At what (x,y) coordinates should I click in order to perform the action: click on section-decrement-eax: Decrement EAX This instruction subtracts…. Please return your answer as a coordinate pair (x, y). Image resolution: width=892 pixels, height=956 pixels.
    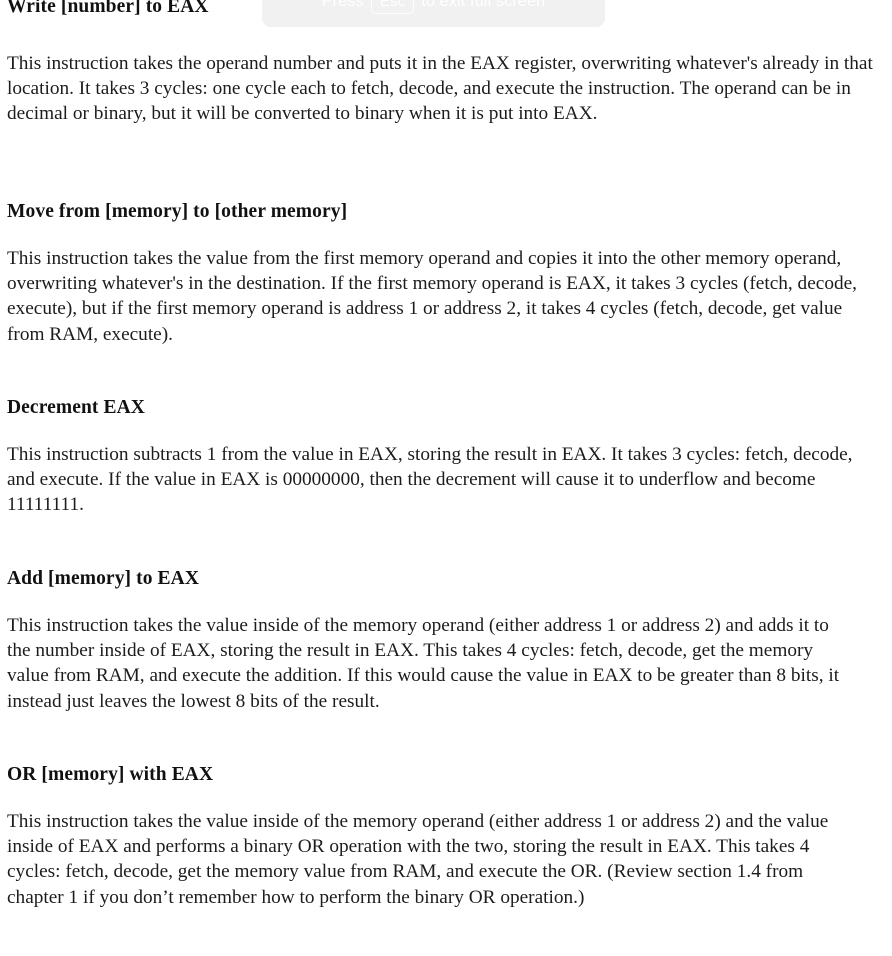
    Looking at the image, I should click on (432, 457).